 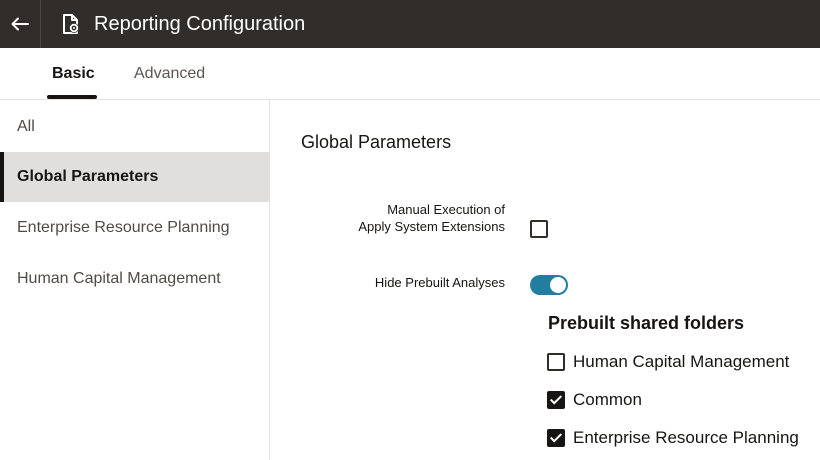 What do you see at coordinates (200, 24) in the screenshot?
I see `page-title: Reporting Configuration` at bounding box center [200, 24].